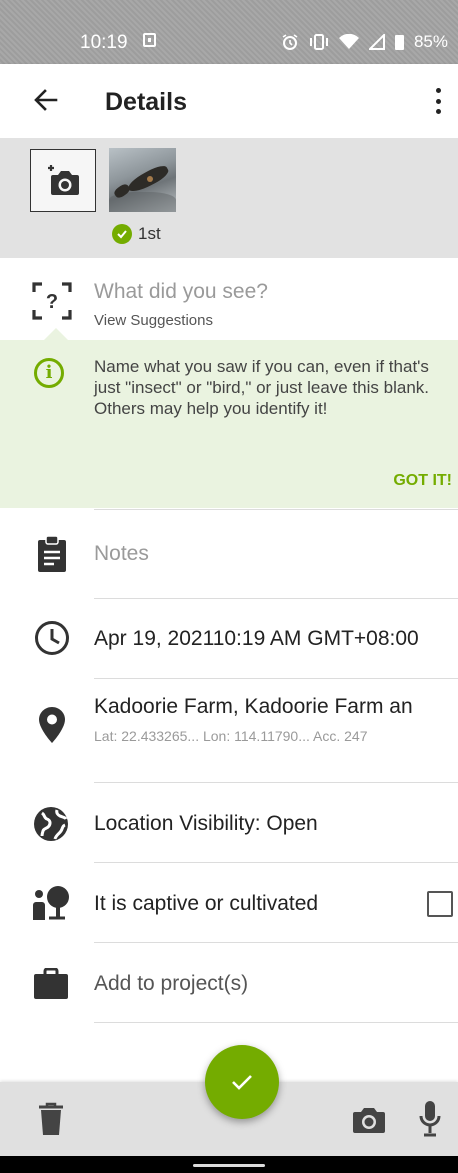 The height and width of the screenshot is (1173, 458). I want to click on add-photo-button, so click(63, 180).